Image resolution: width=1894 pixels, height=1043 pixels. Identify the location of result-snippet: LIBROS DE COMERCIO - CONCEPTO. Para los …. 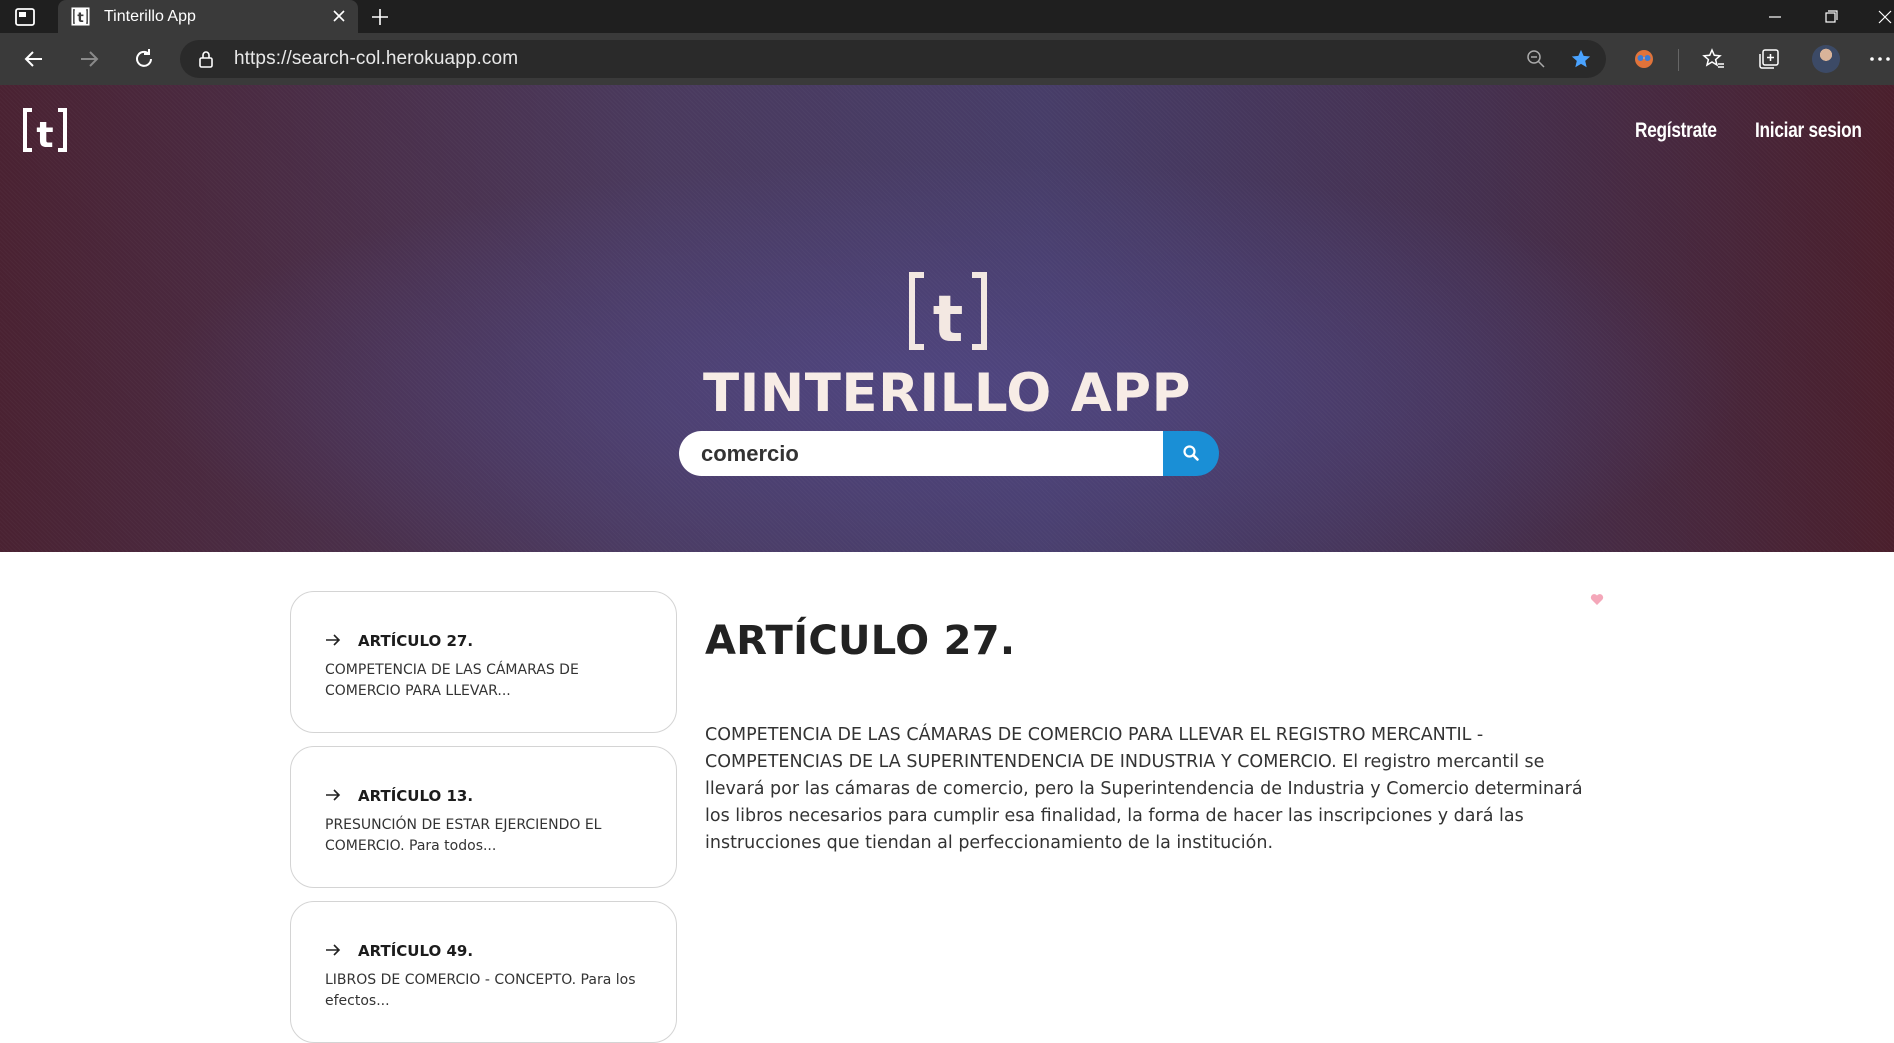
(480, 990).